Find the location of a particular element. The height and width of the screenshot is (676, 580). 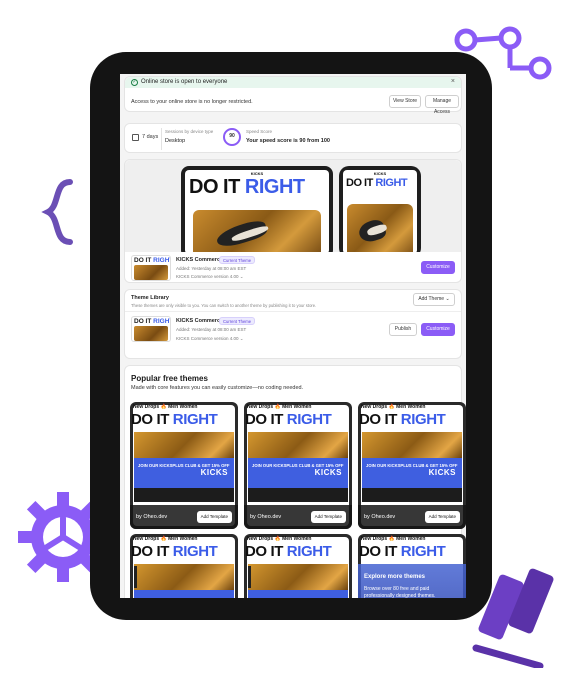

add-theme-button: Add Theme ⌄ is located at coordinates (434, 299).